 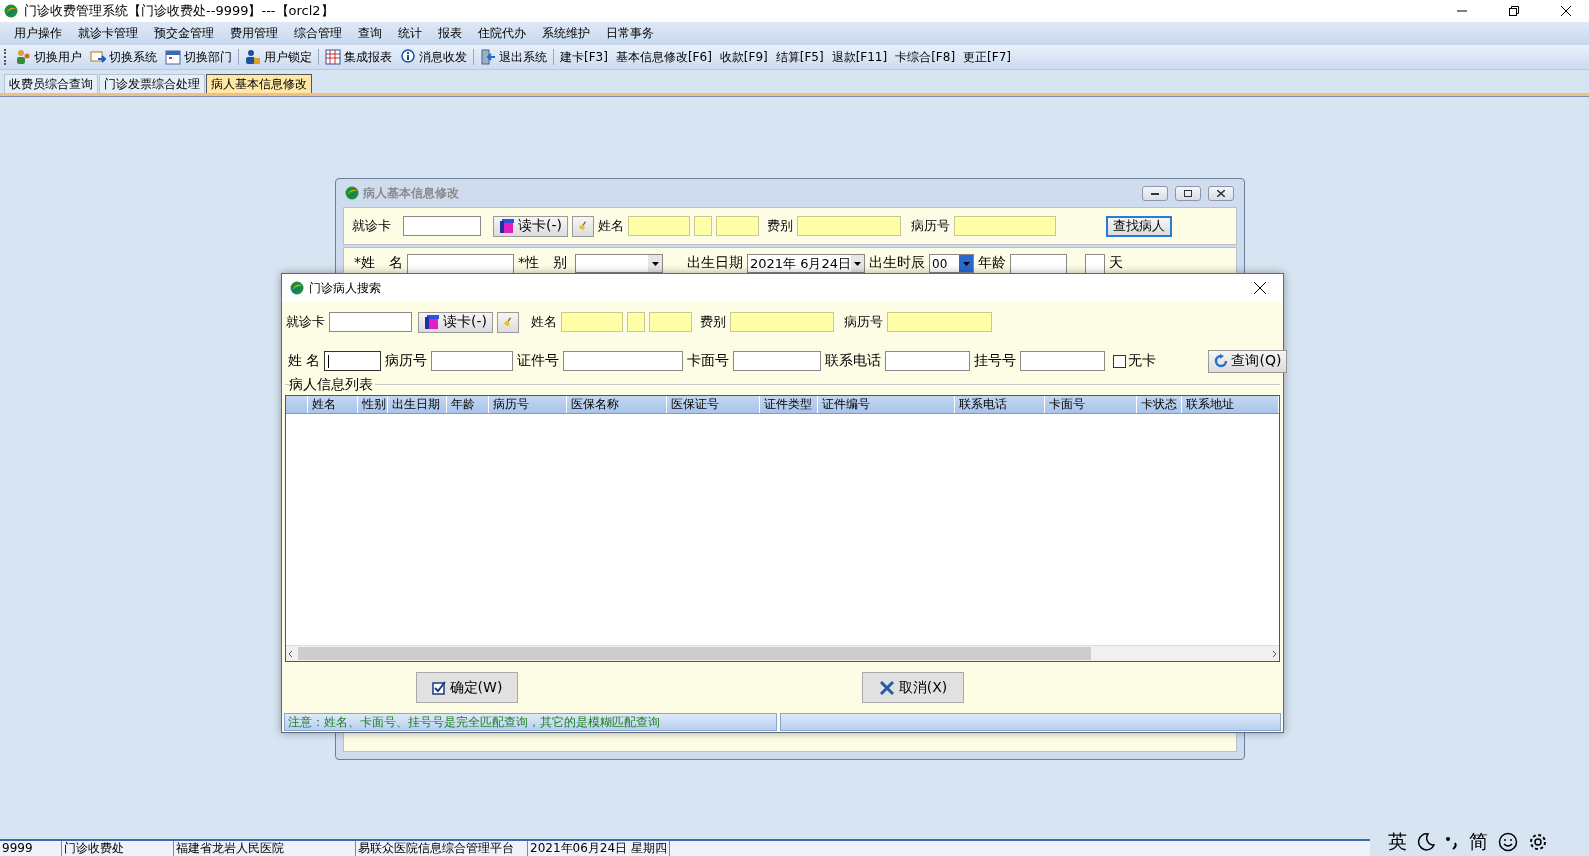 What do you see at coordinates (1095, 264) in the screenshot?
I see `day-field` at bounding box center [1095, 264].